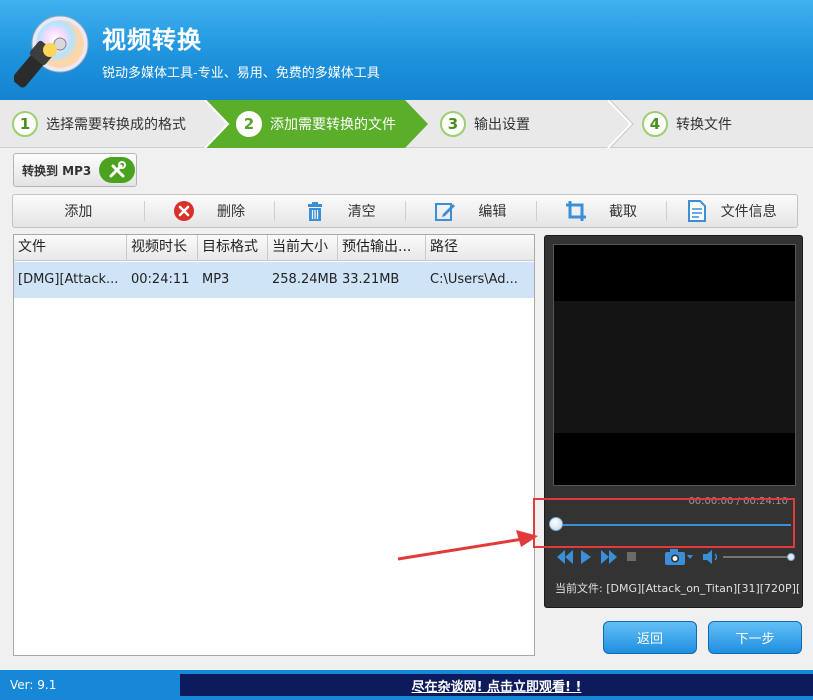 The height and width of the screenshot is (700, 813). I want to click on clear-button: 清空, so click(339, 211).